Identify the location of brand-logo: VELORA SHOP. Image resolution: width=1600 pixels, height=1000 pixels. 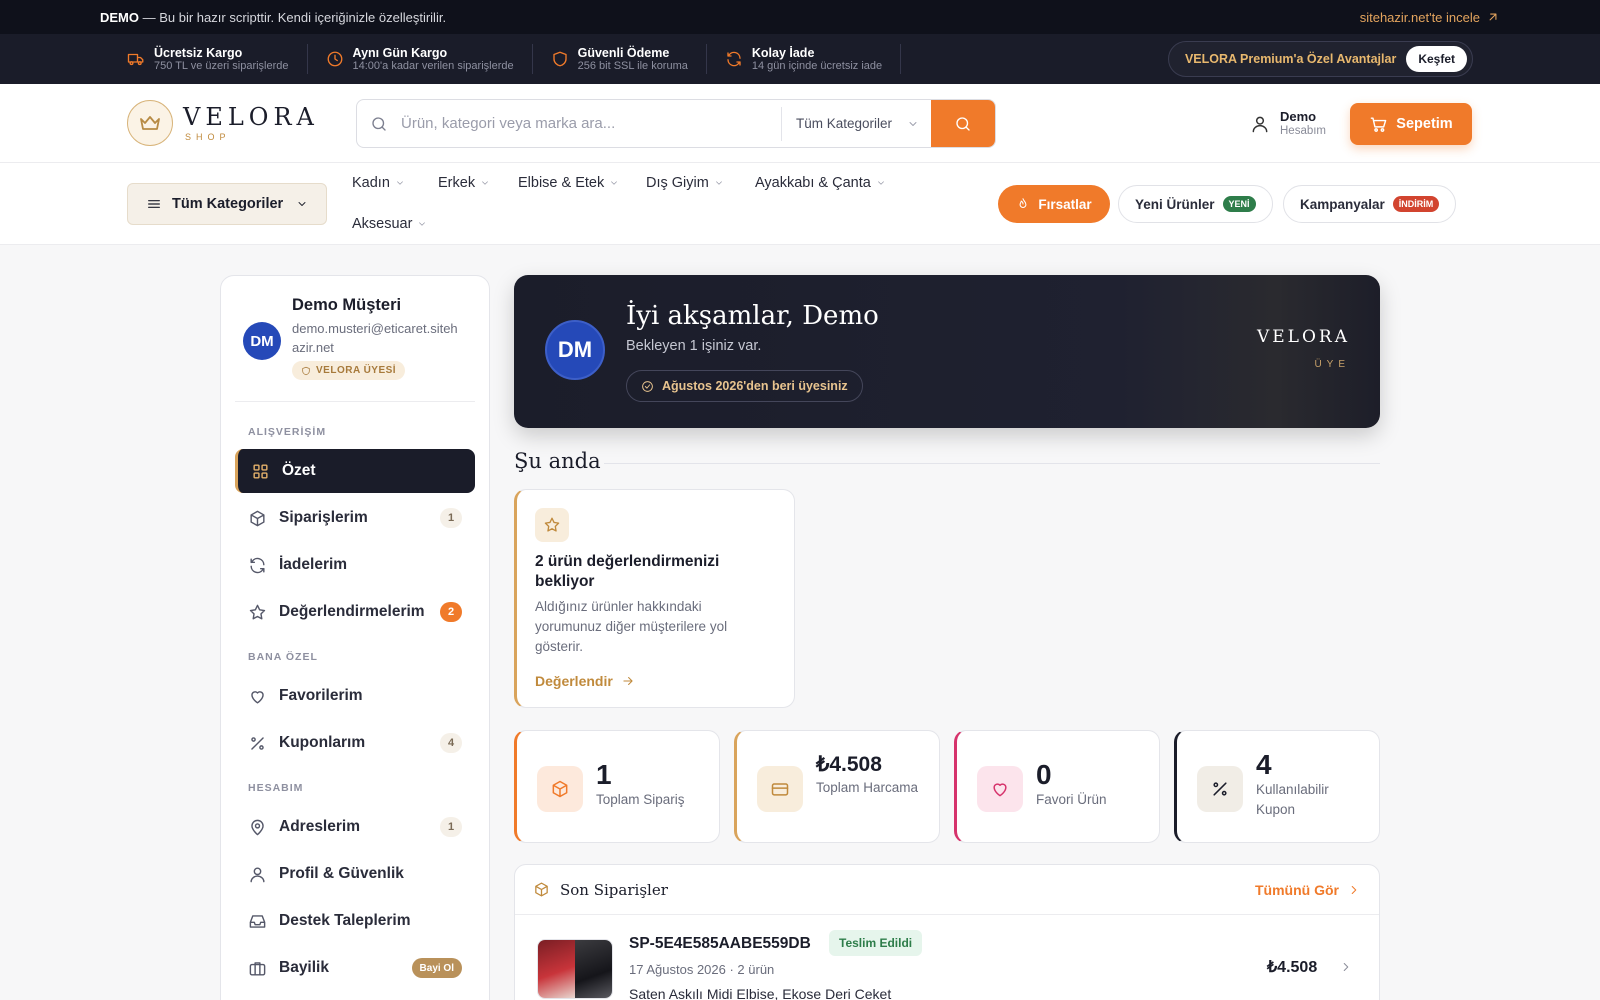
(242, 123).